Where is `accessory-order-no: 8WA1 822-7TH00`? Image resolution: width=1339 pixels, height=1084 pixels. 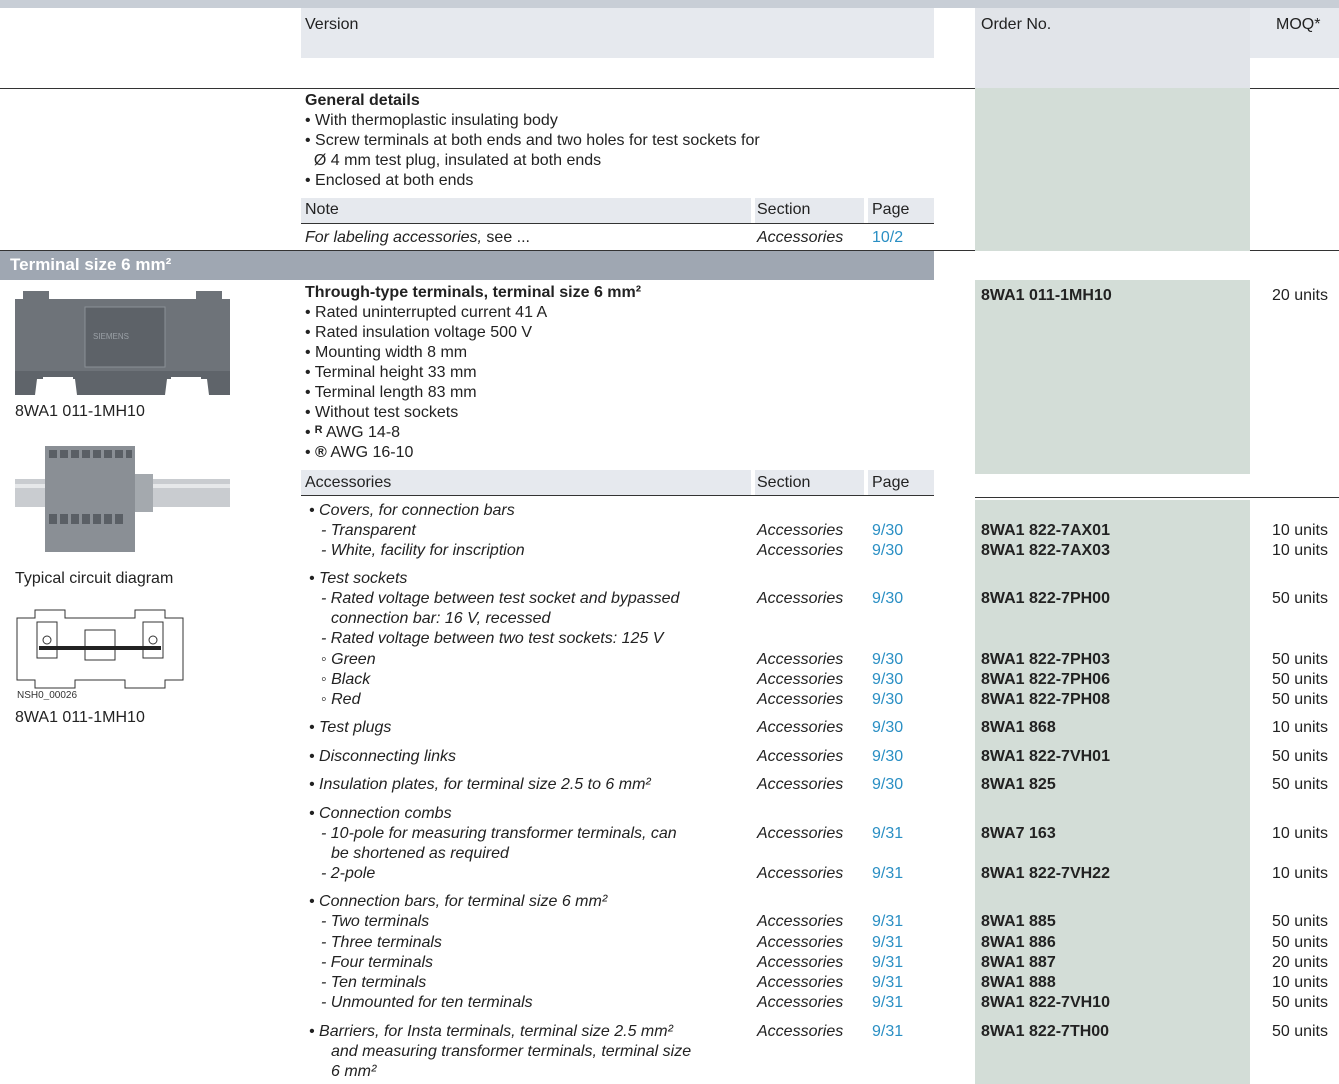
accessory-order-no: 8WA1 822-7TH00 is located at coordinates (1045, 1031).